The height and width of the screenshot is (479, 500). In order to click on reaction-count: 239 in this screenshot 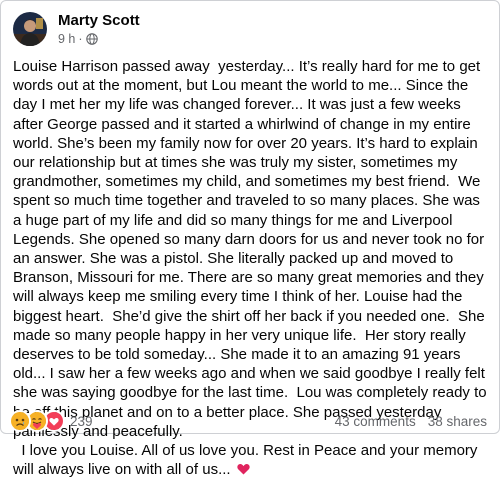, I will do `click(81, 421)`.